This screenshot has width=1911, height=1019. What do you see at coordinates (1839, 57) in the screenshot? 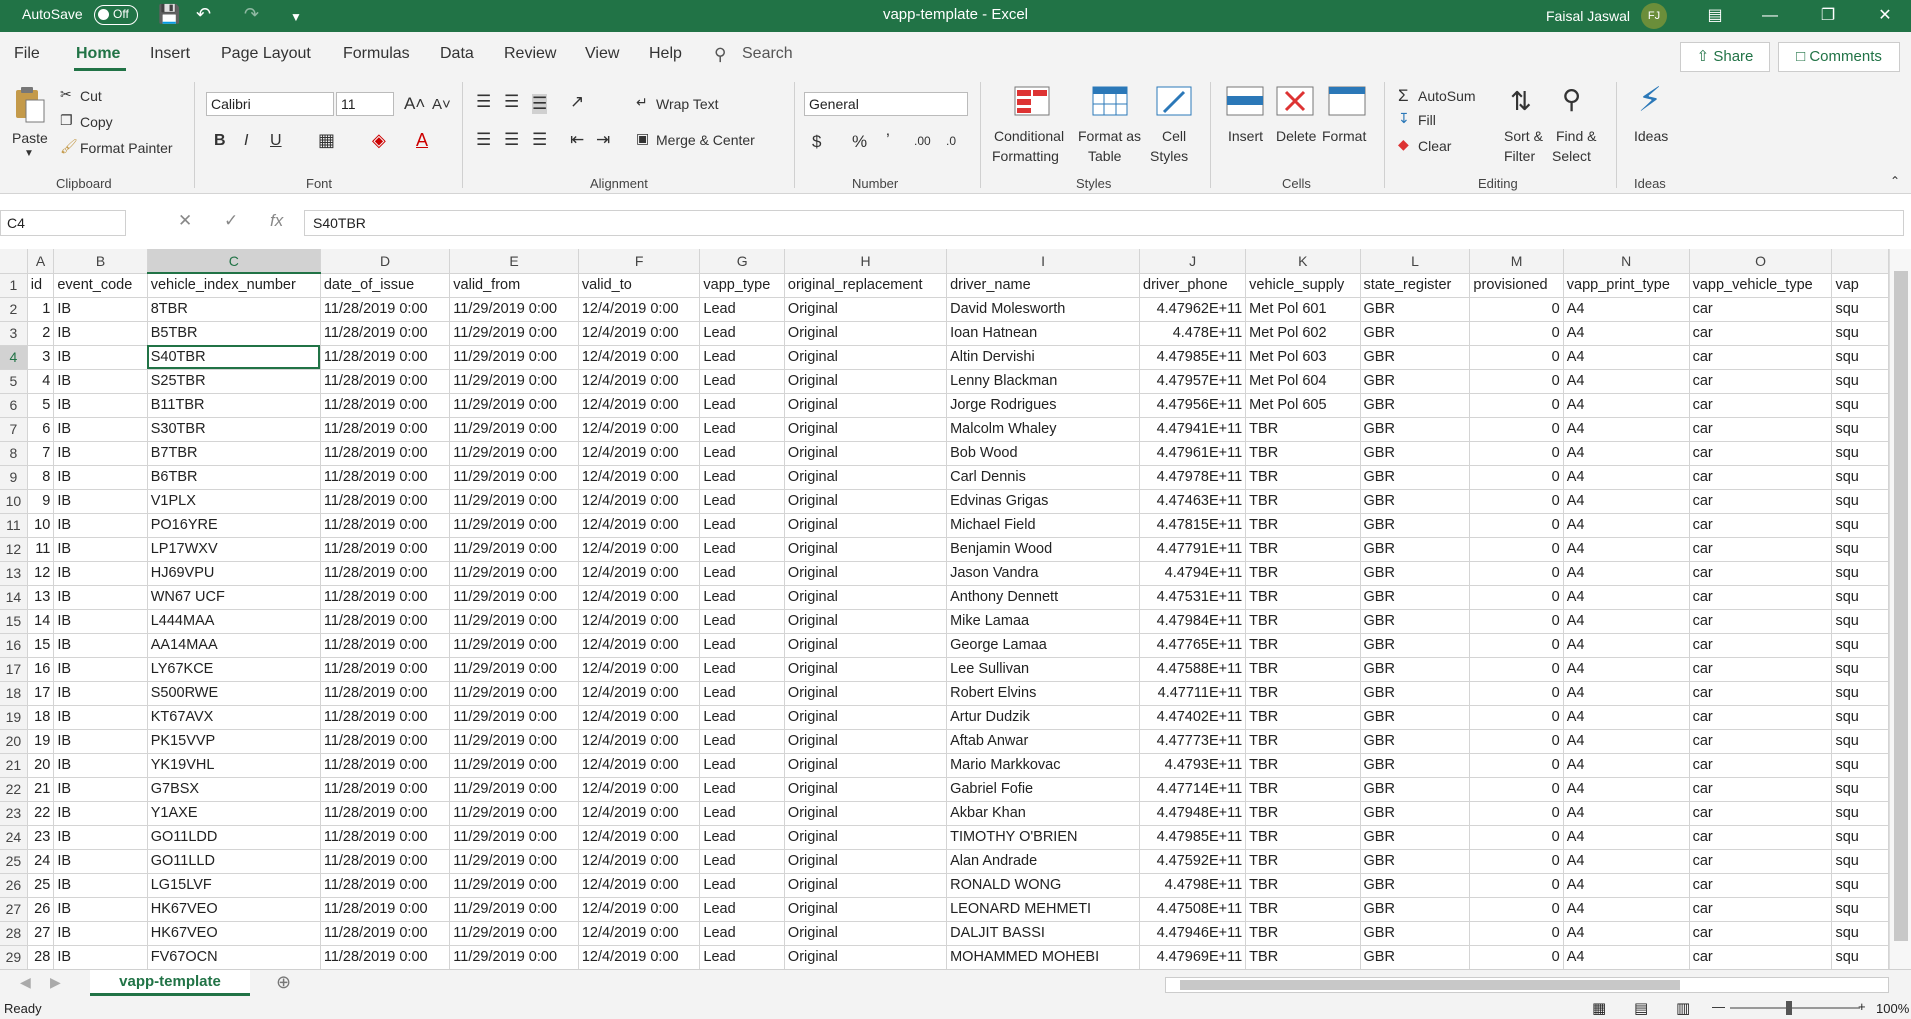
I see `comments-button: □ Comments` at bounding box center [1839, 57].